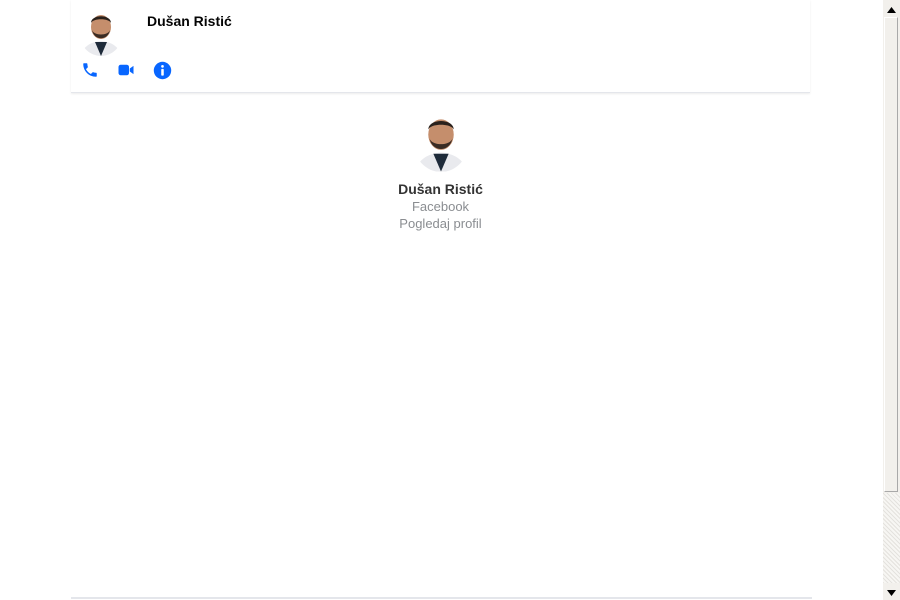 This screenshot has height=600, width=900. Describe the element at coordinates (891, 254) in the screenshot. I see `scrollbar-thumb` at that location.